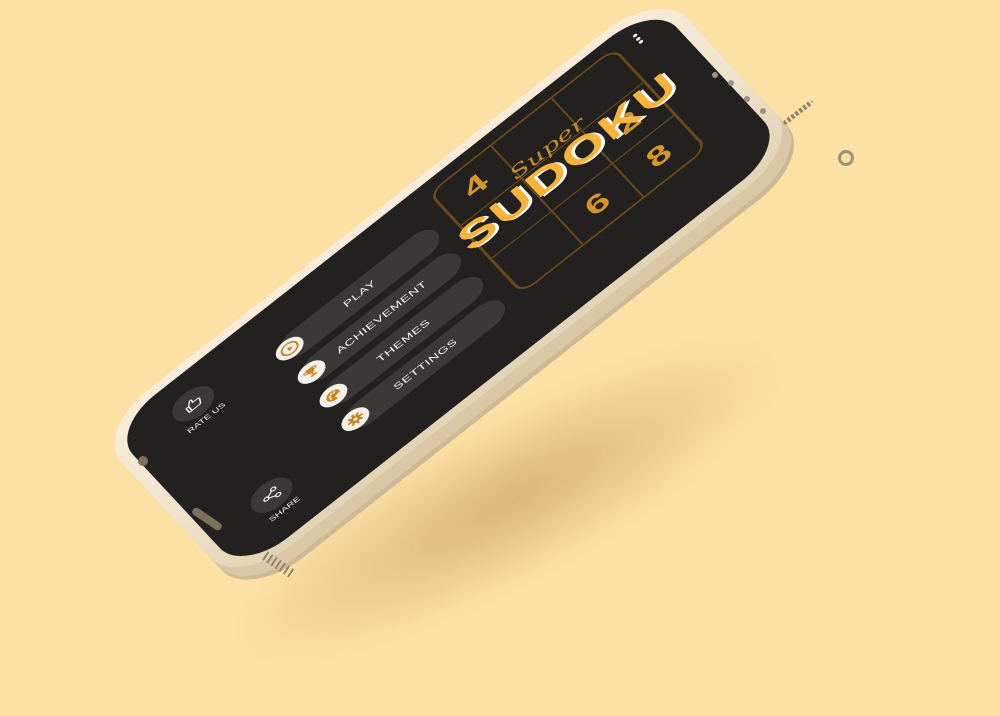  What do you see at coordinates (798, 112) in the screenshot?
I see `earpiece-grille` at bounding box center [798, 112].